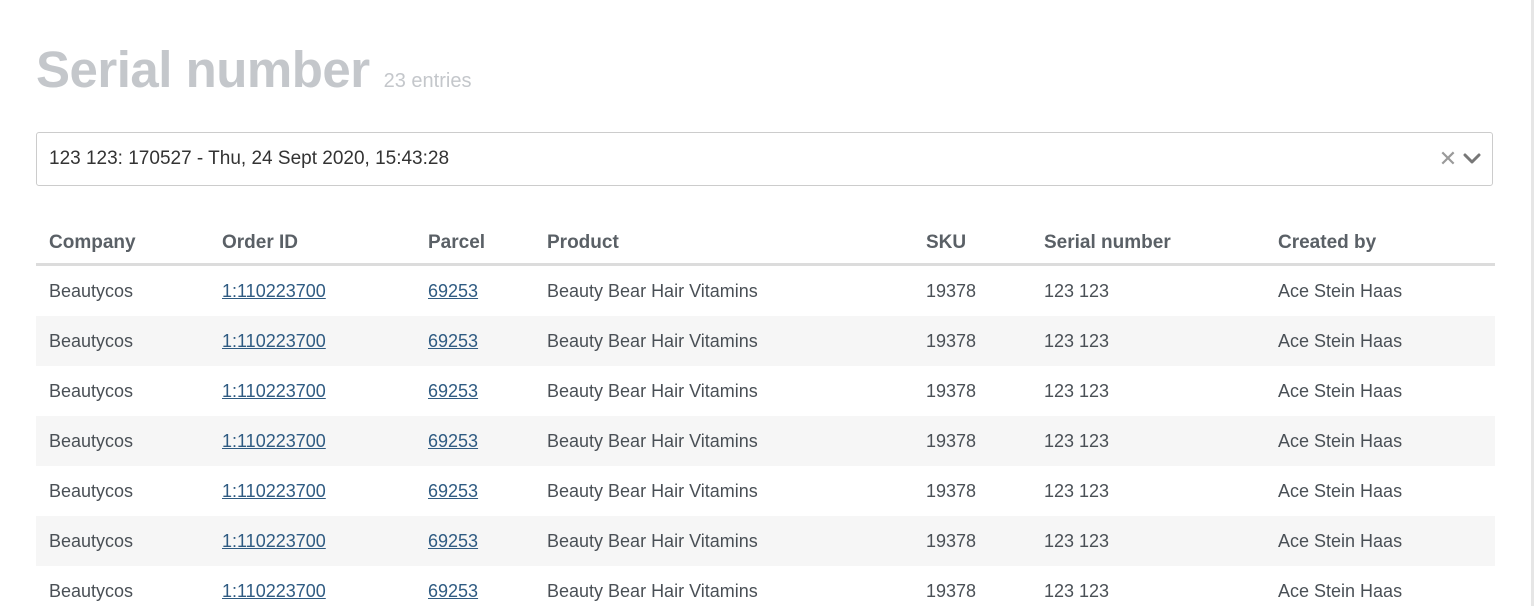 This screenshot has width=1534, height=606. Describe the element at coordinates (1148, 249) in the screenshot. I see `column-header-serial-number: Serial number` at that location.